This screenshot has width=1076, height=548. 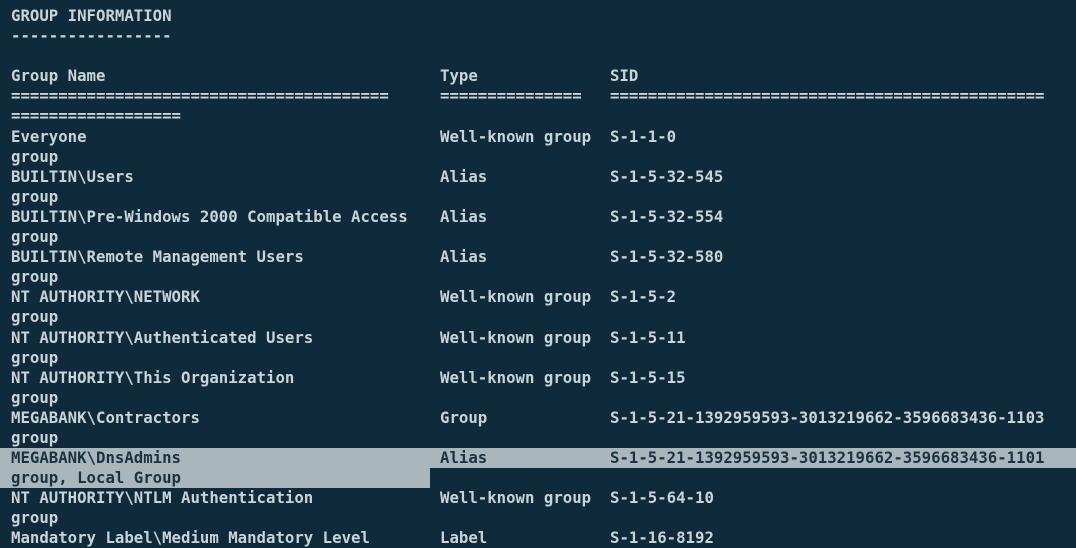 I want to click on group-type-cell: Label, so click(x=464, y=538).